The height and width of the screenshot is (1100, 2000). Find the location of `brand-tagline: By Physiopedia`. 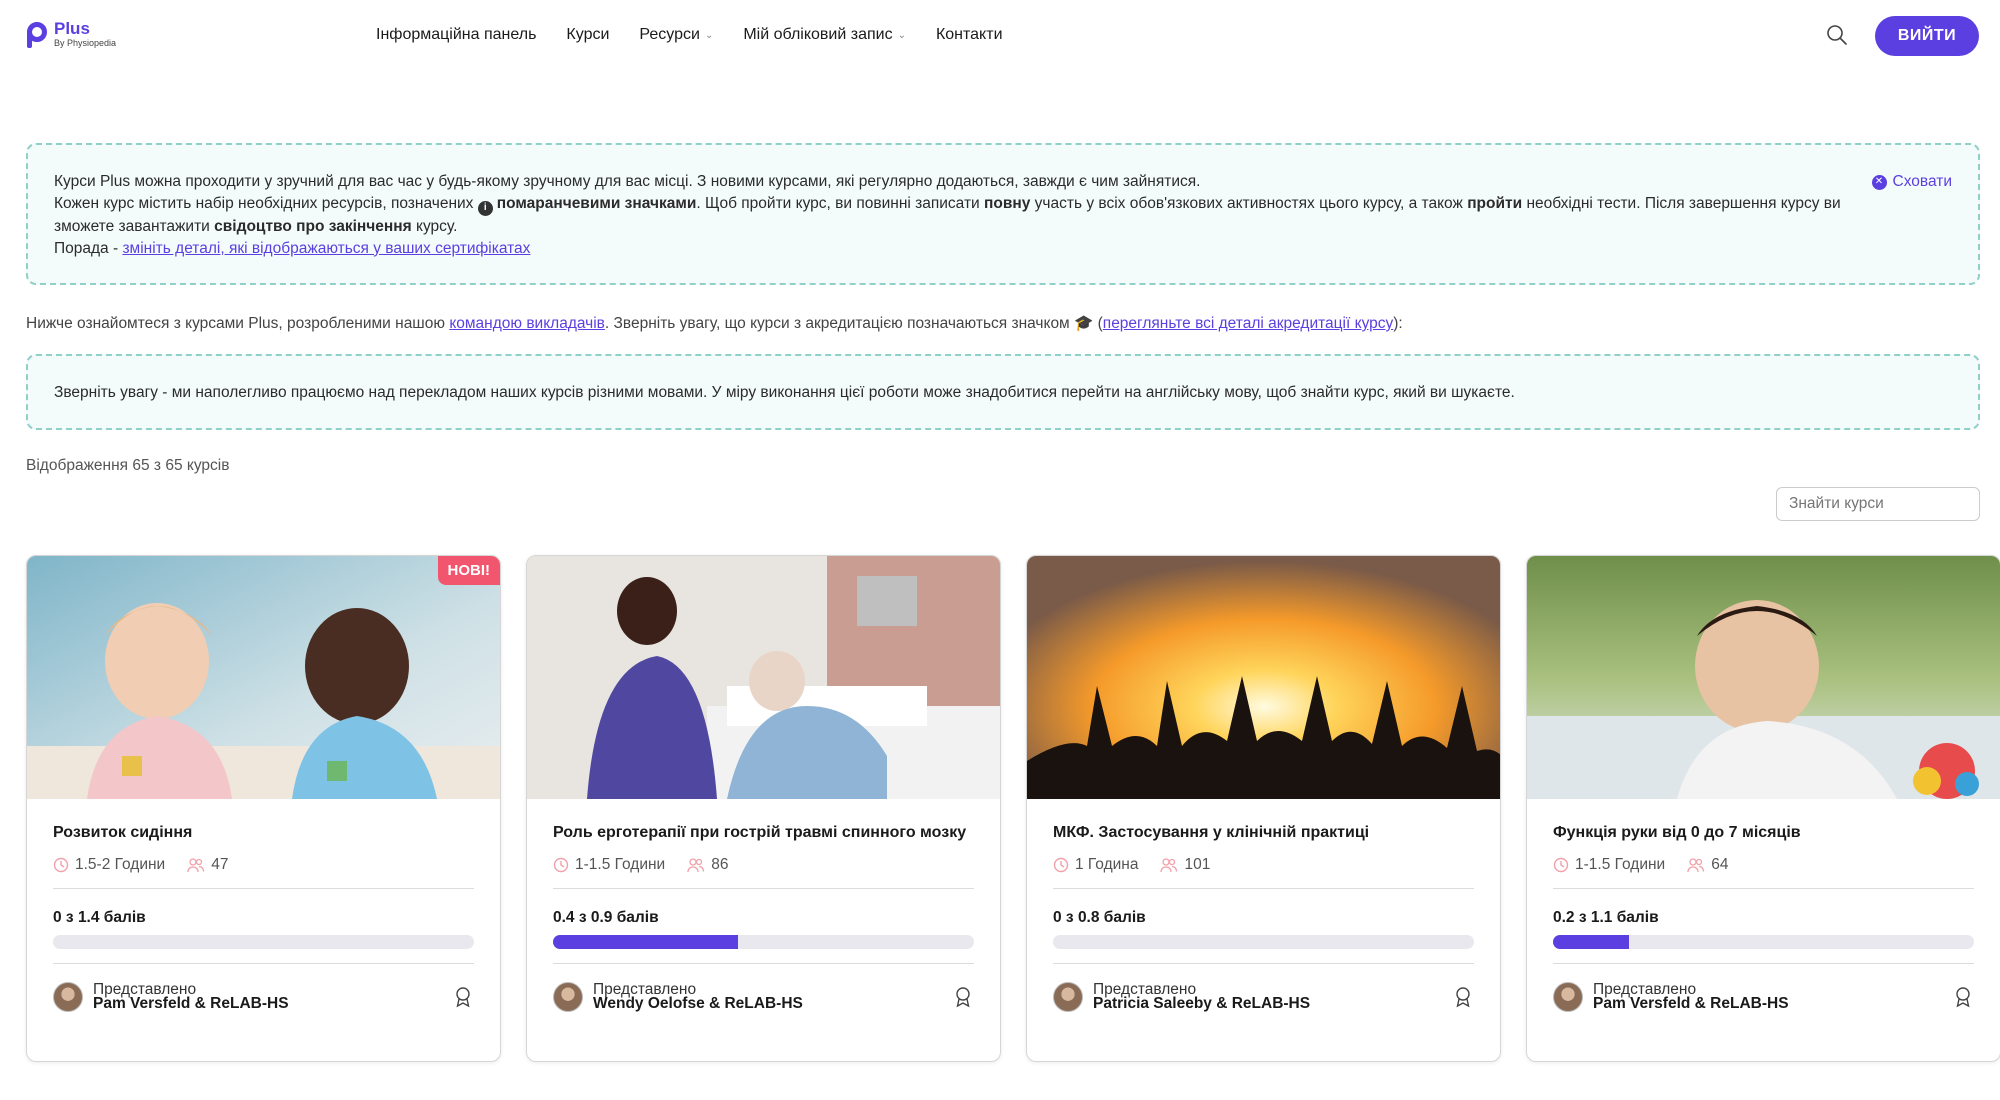

brand-tagline: By Physiopedia is located at coordinates (85, 43).